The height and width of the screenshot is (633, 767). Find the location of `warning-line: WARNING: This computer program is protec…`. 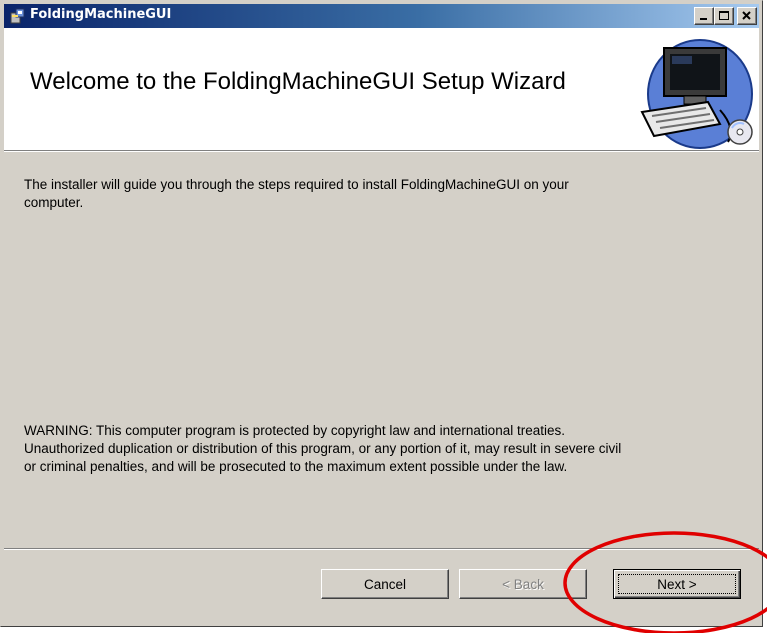

warning-line: WARNING: This computer program is protec… is located at coordinates (294, 430).